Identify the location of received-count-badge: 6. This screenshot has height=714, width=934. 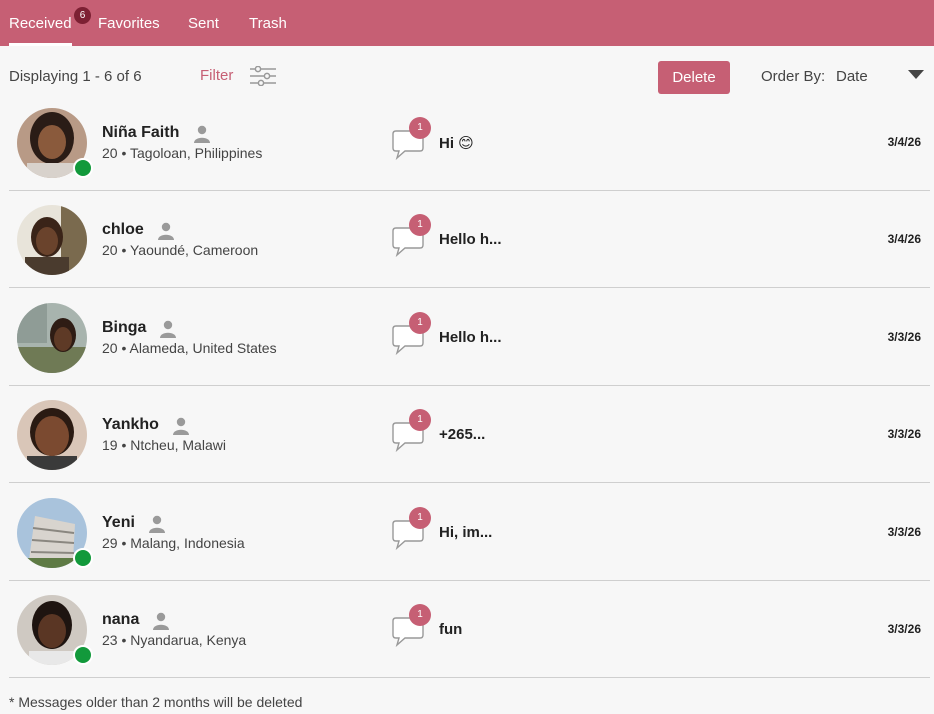
(82, 15).